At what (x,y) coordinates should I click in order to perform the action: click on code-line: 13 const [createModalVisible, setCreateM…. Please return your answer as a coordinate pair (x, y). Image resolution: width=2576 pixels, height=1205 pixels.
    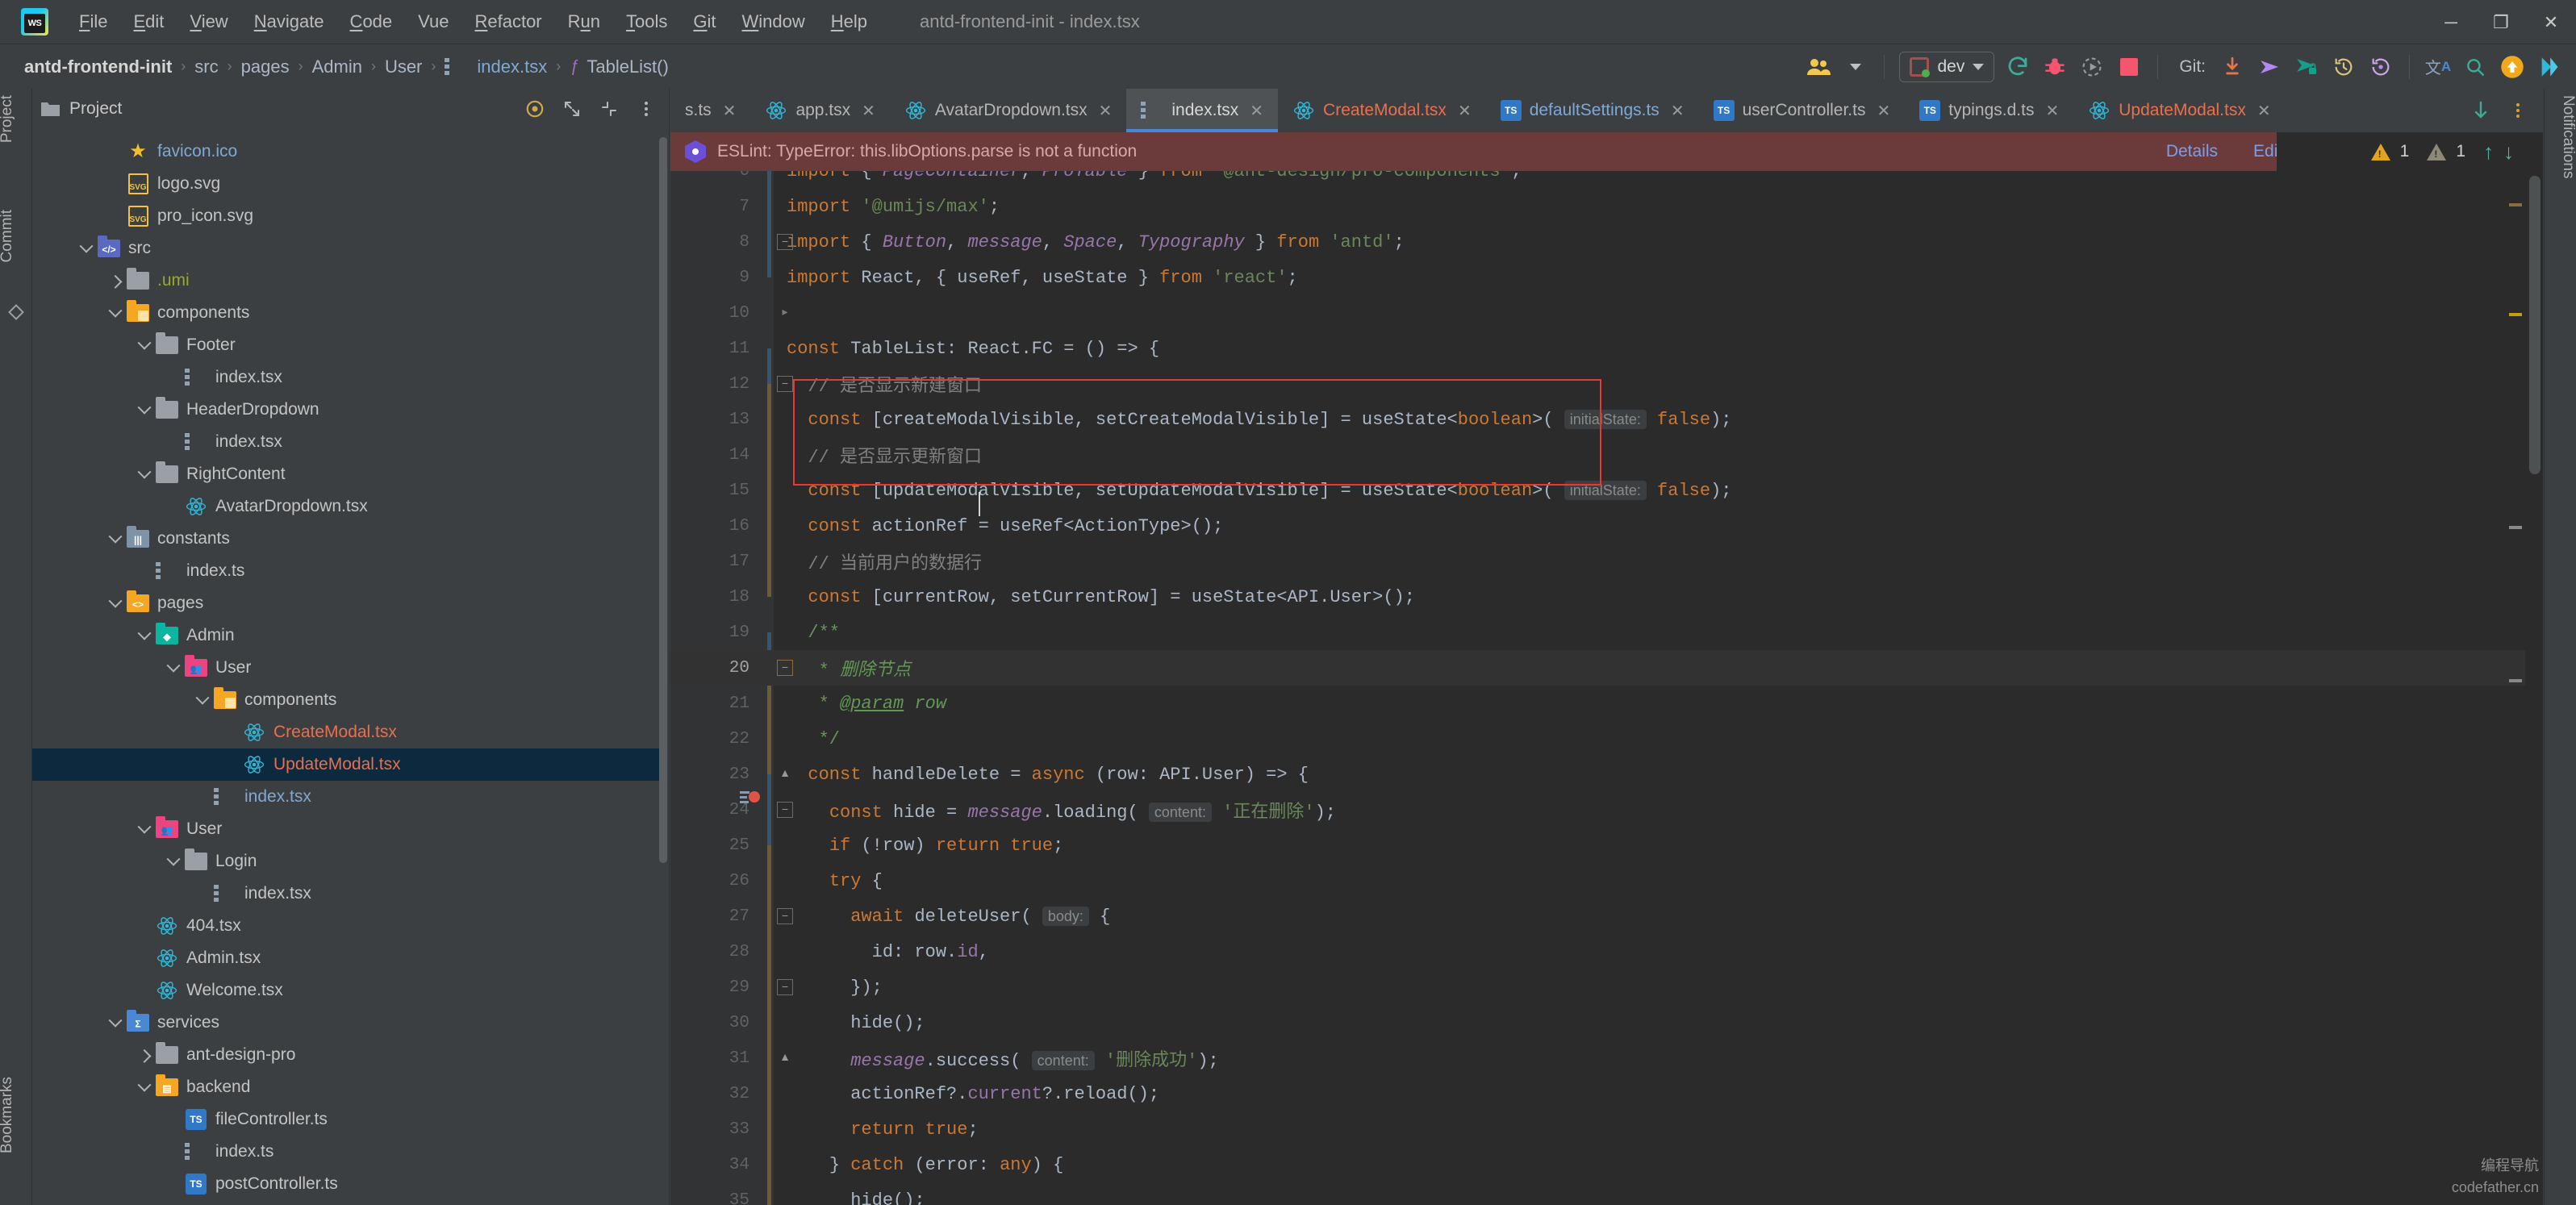
    Looking at the image, I should click on (1606, 420).